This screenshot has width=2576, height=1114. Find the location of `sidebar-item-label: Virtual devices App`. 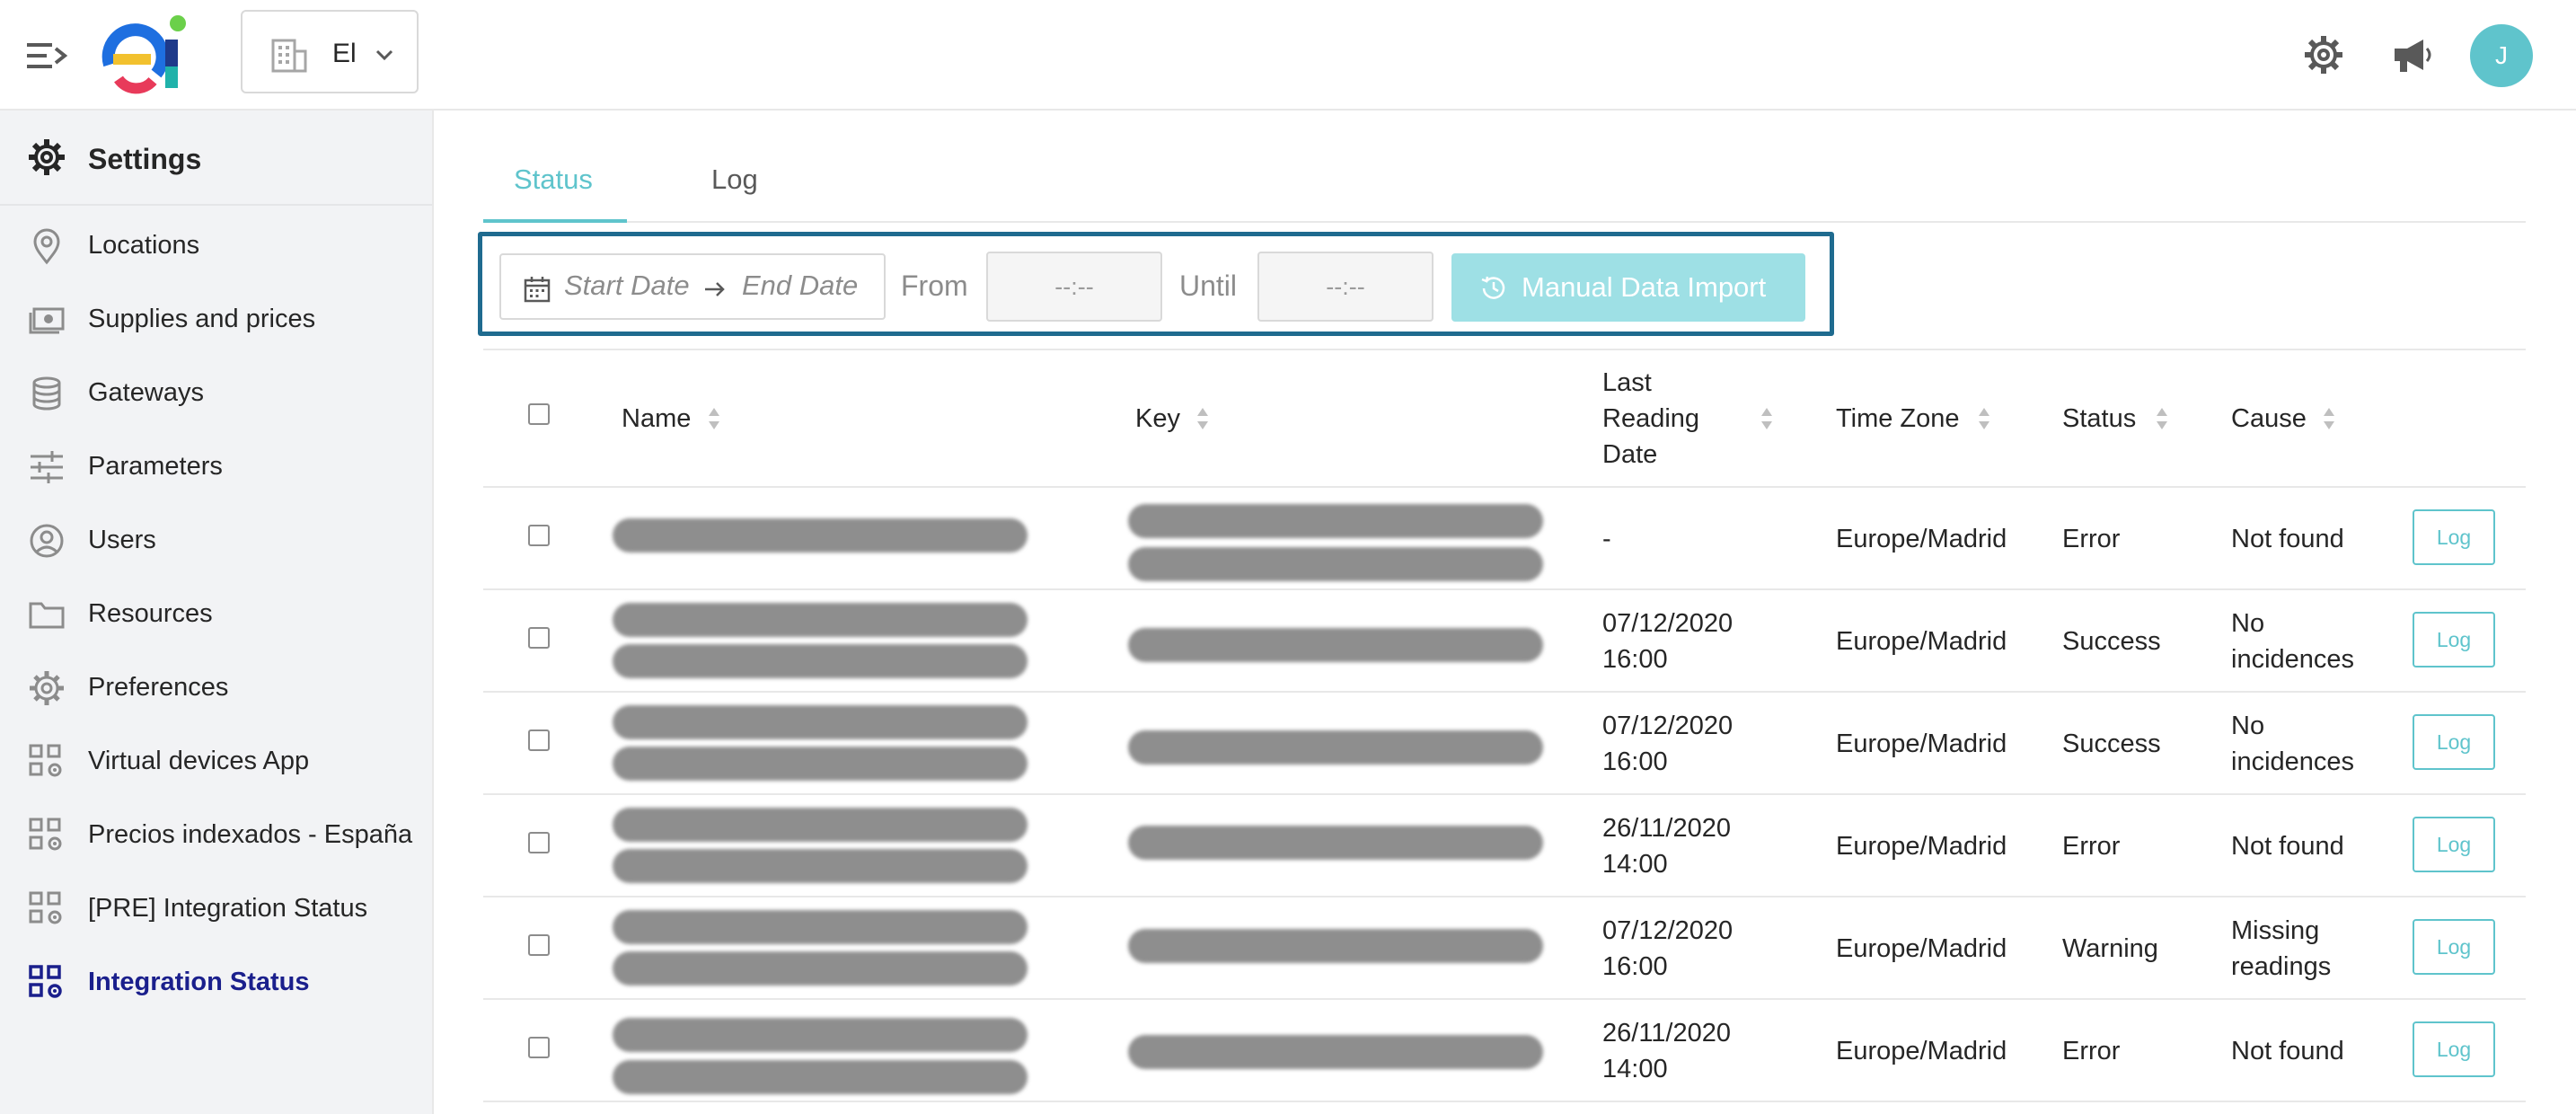

sidebar-item-label: Virtual devices App is located at coordinates (199, 761).